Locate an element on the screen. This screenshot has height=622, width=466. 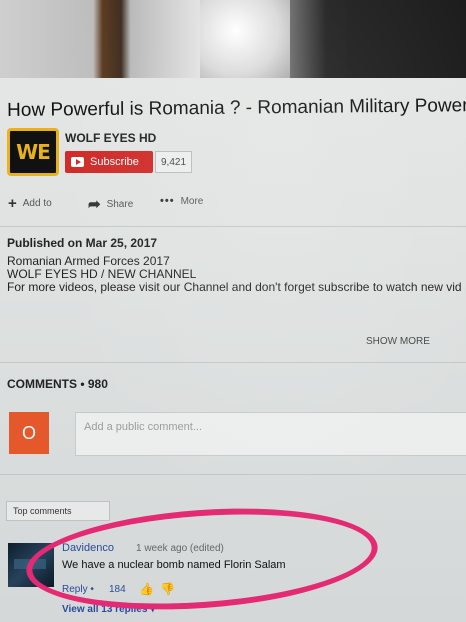
subscriber-count: 9,421 is located at coordinates (174, 162).